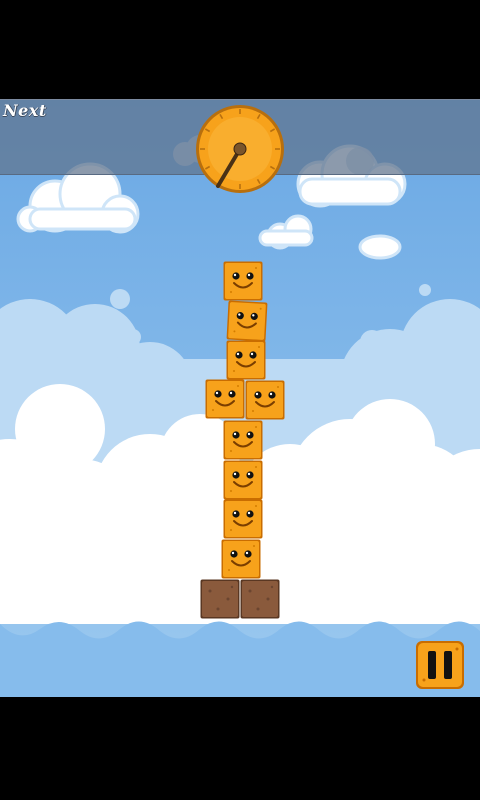  I want to click on pause-button, so click(440, 665).